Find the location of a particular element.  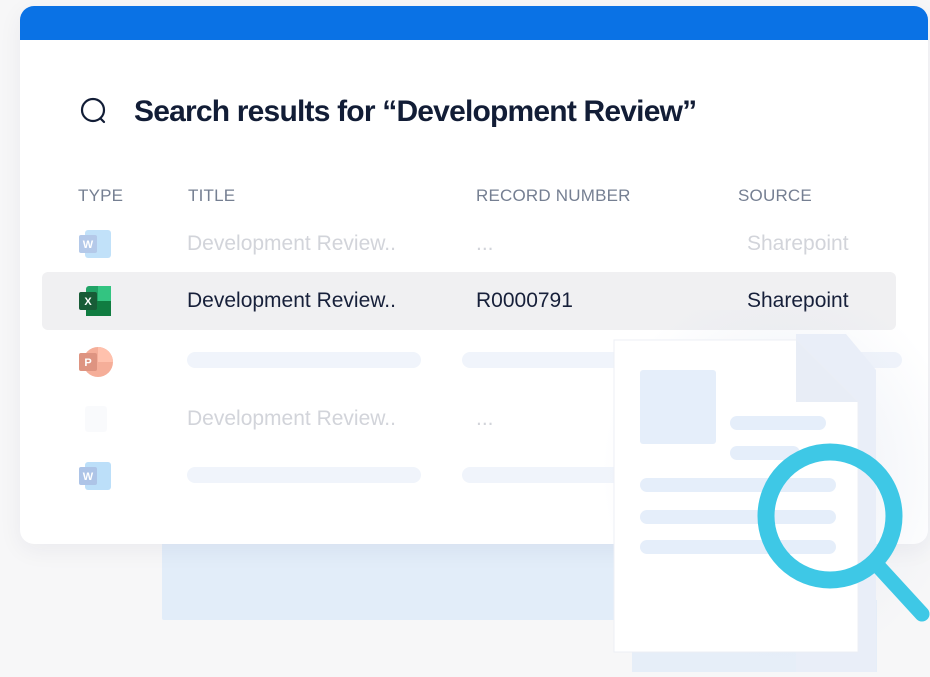

column-header-type: TYPE is located at coordinates (100, 196).